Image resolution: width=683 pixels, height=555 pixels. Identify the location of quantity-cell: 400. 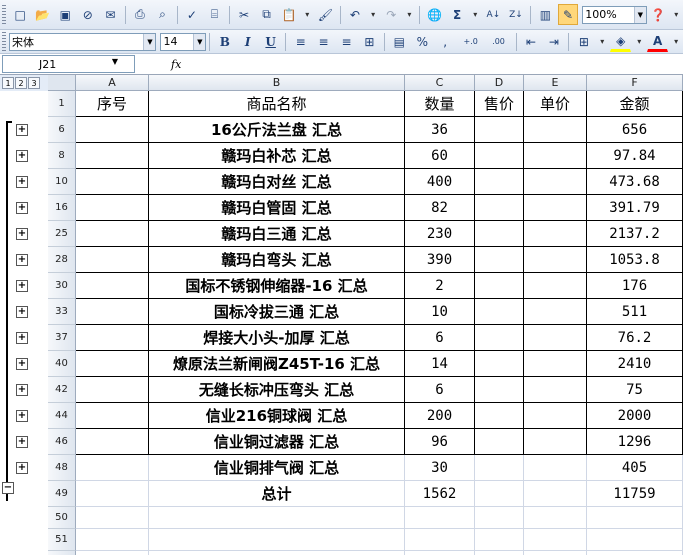
(440, 182).